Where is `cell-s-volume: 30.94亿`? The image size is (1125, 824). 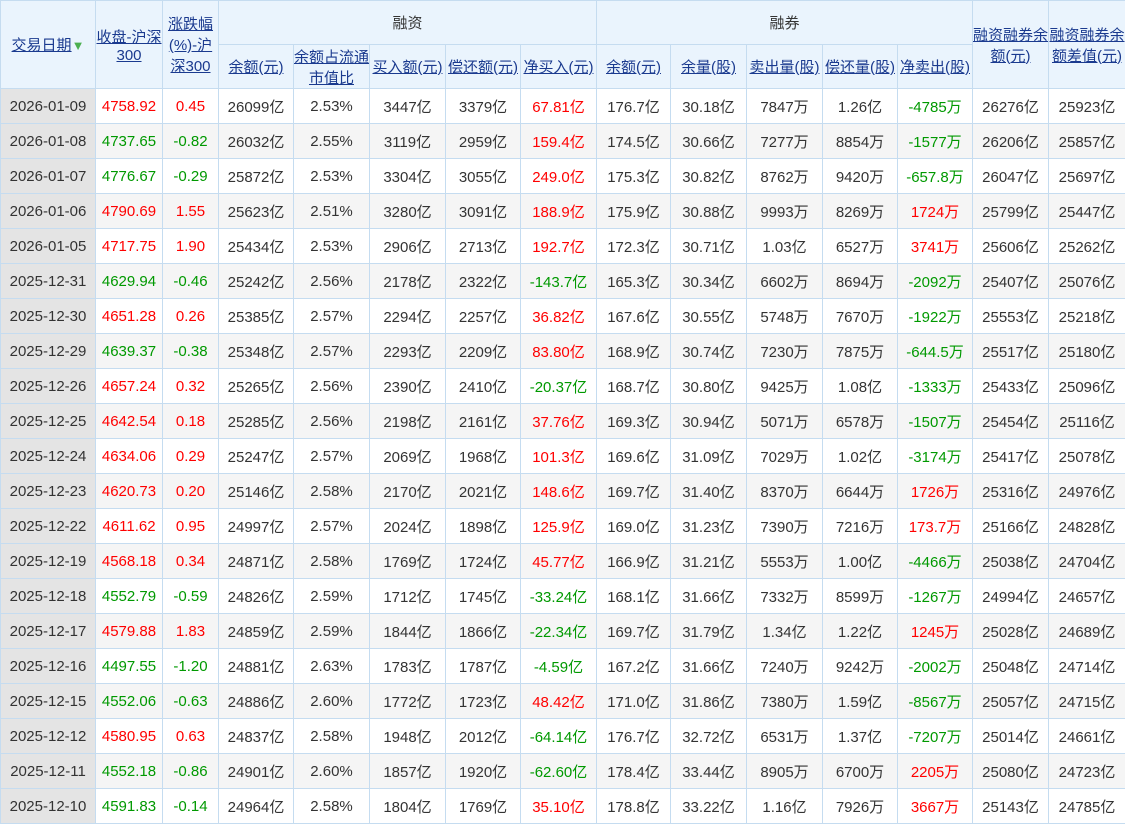 cell-s-volume: 30.94亿 is located at coordinates (708, 421).